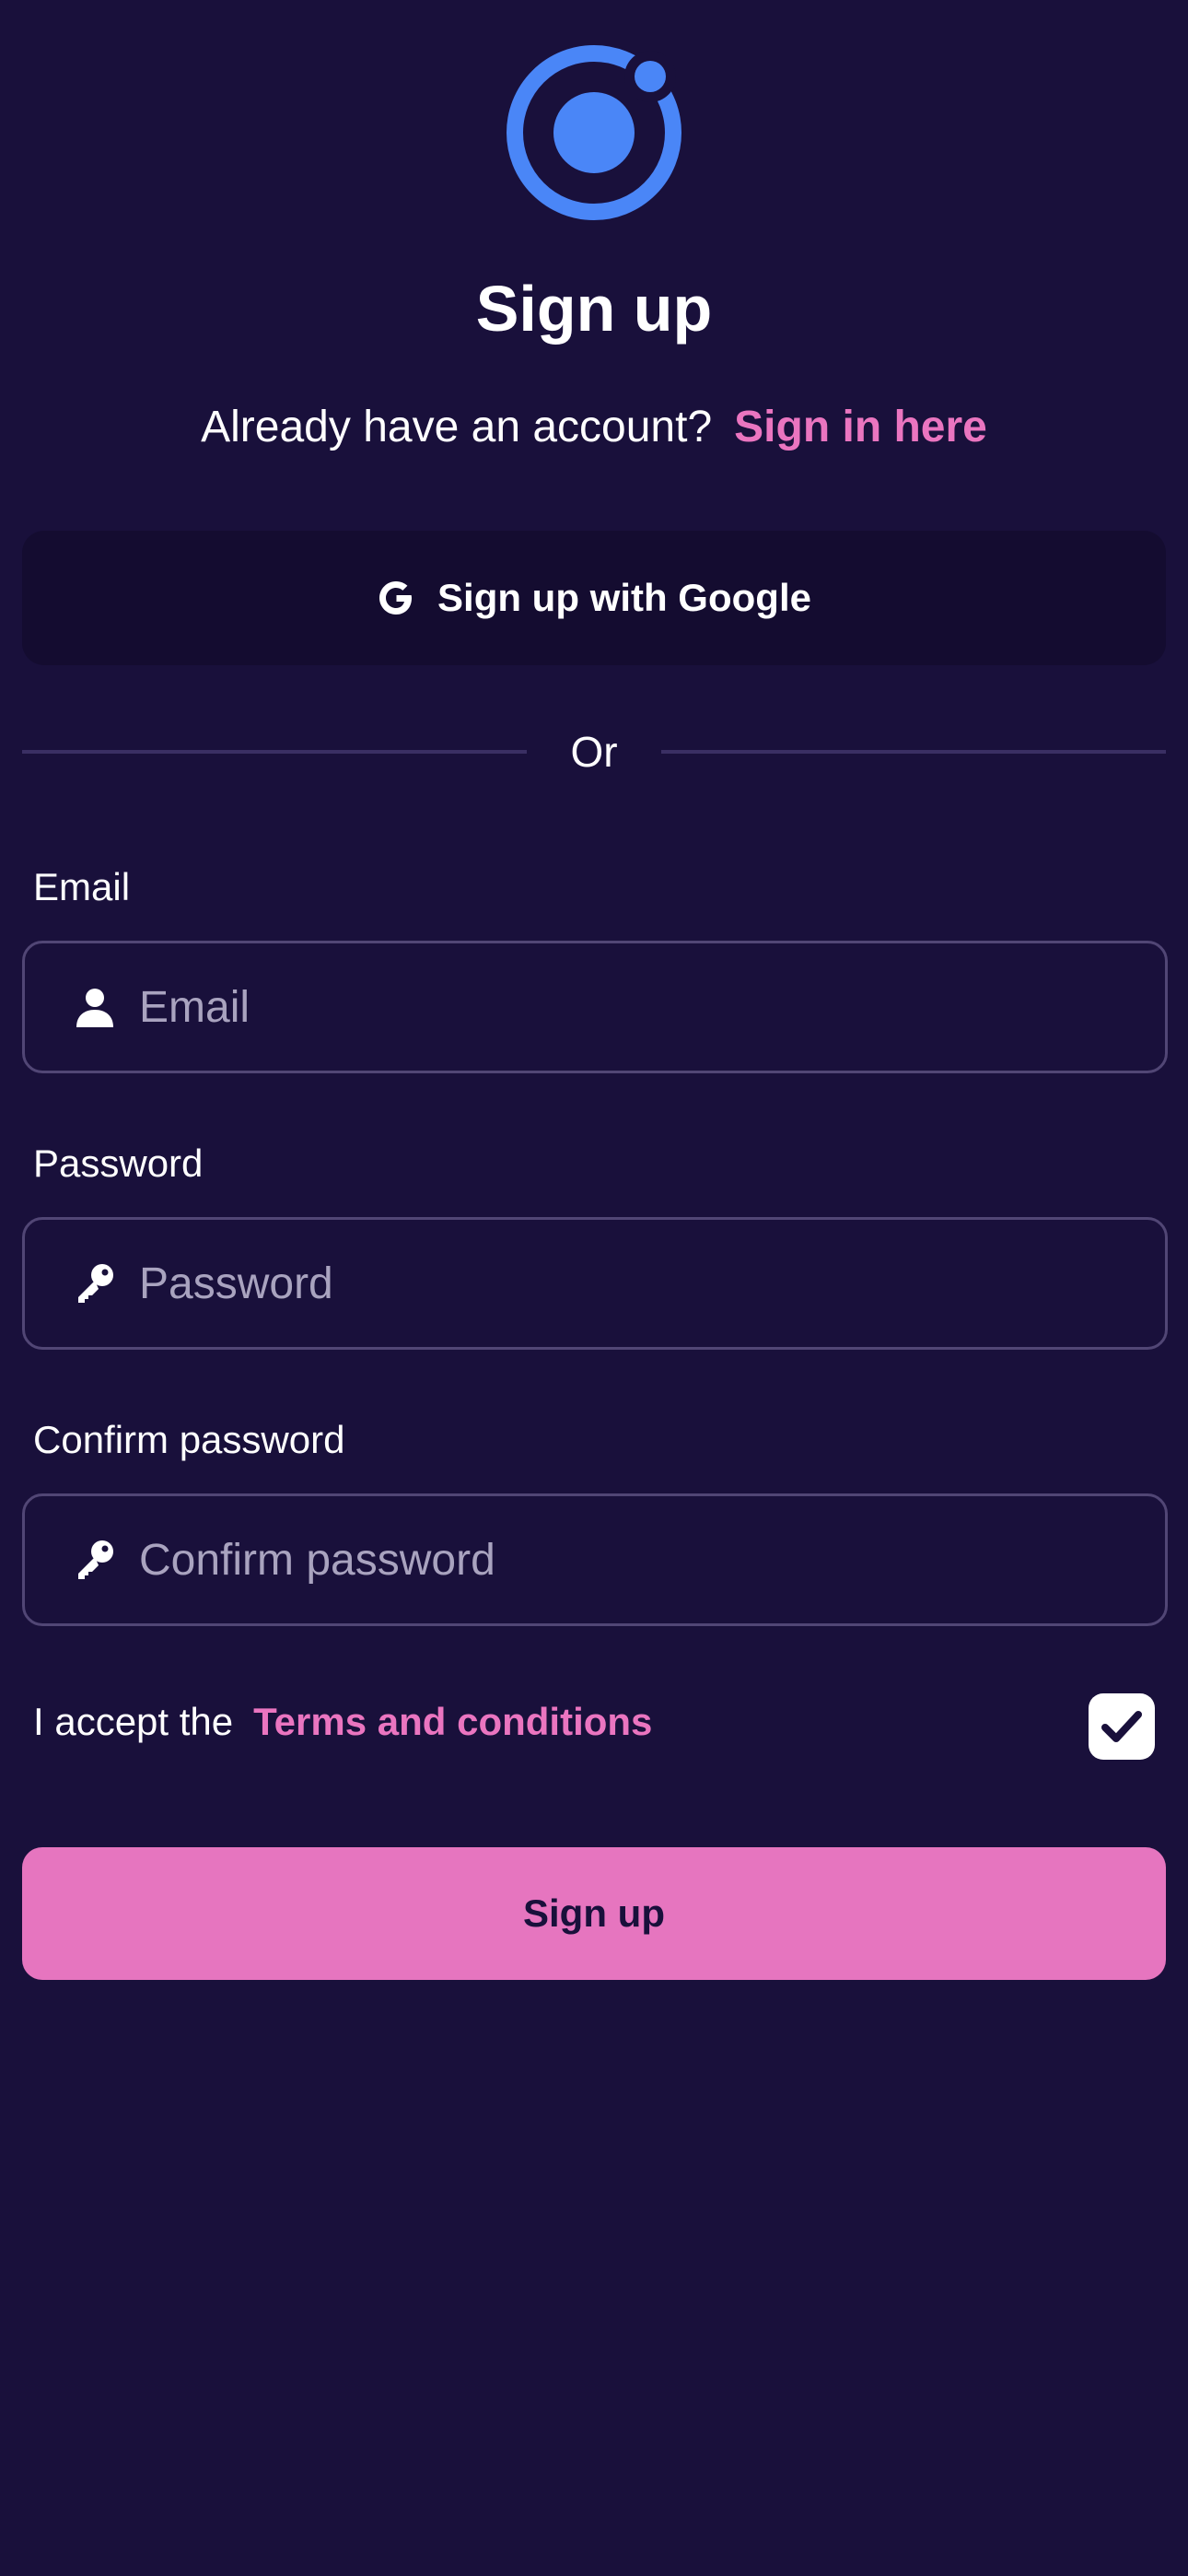 This screenshot has height=2576, width=1188. Describe the element at coordinates (594, 132) in the screenshot. I see `ionic-logo-icon` at that location.